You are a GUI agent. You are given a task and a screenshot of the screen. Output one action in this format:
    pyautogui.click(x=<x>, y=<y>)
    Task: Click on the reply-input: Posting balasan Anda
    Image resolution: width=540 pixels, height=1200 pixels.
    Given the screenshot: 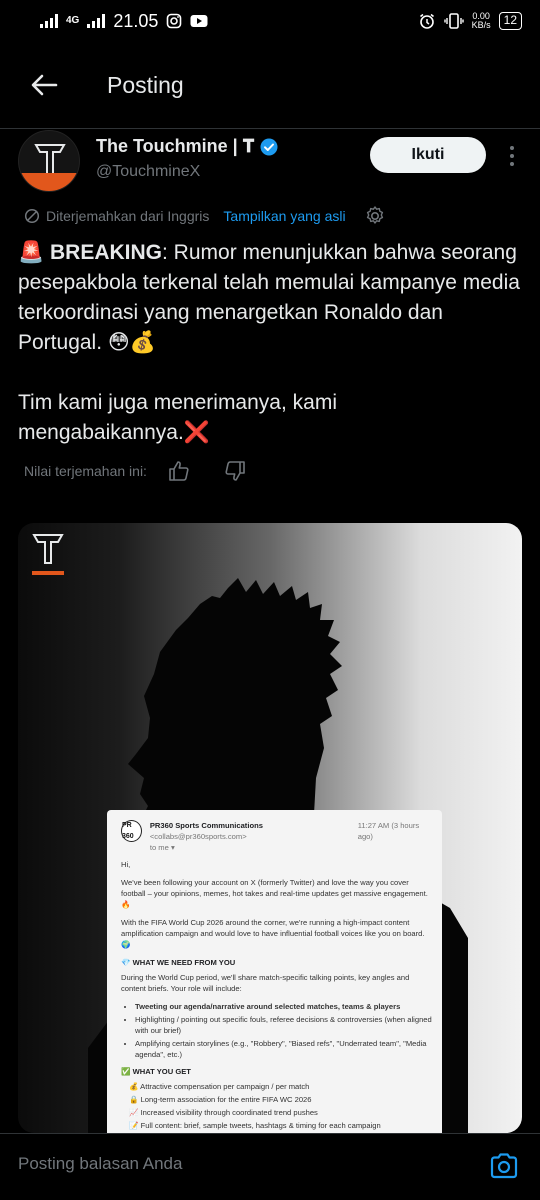 What is the action you would take?
    pyautogui.click(x=100, y=1164)
    